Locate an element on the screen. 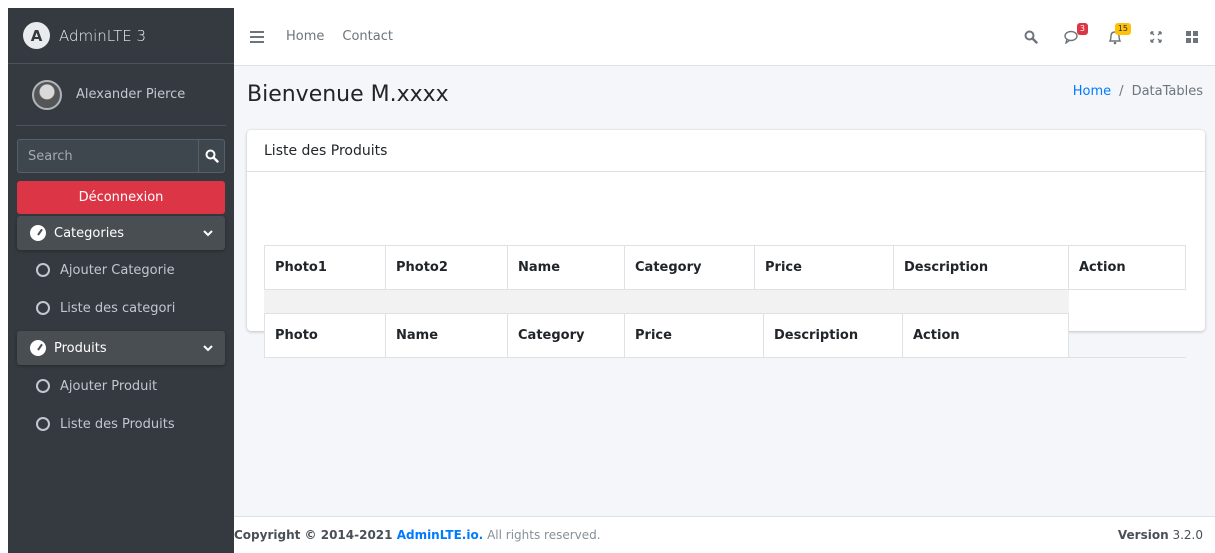 The image size is (1215, 553). grid-icon is located at coordinates (1192, 37).